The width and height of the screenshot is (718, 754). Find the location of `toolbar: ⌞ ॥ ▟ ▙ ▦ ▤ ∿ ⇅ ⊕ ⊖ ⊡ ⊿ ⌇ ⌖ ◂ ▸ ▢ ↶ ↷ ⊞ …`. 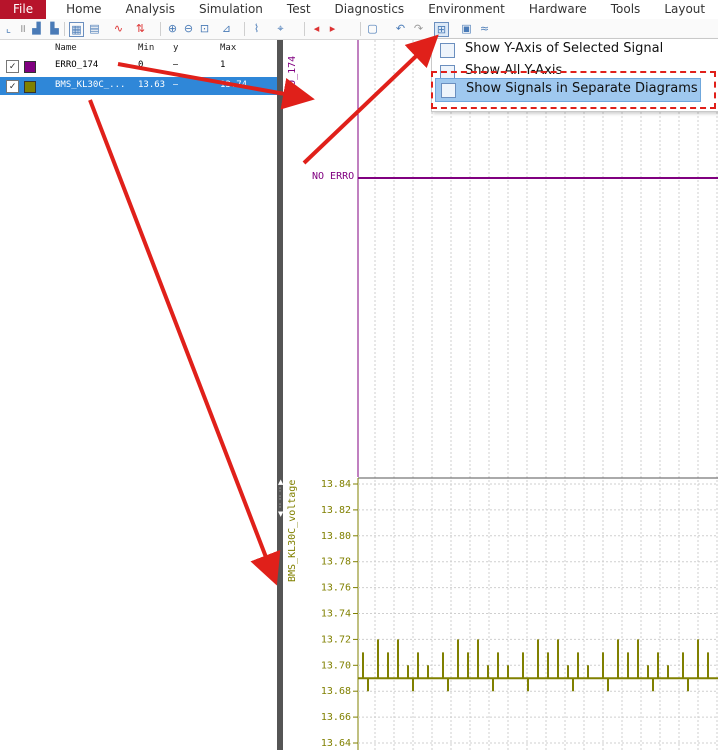

toolbar: ⌞ ॥ ▟ ▙ ▦ ▤ ∿ ⇅ ⊕ ⊖ ⊡ ⊿ ⌇ ⌖ ◂ ▸ ▢ ↶ ↷ ⊞ … is located at coordinates (359, 29).